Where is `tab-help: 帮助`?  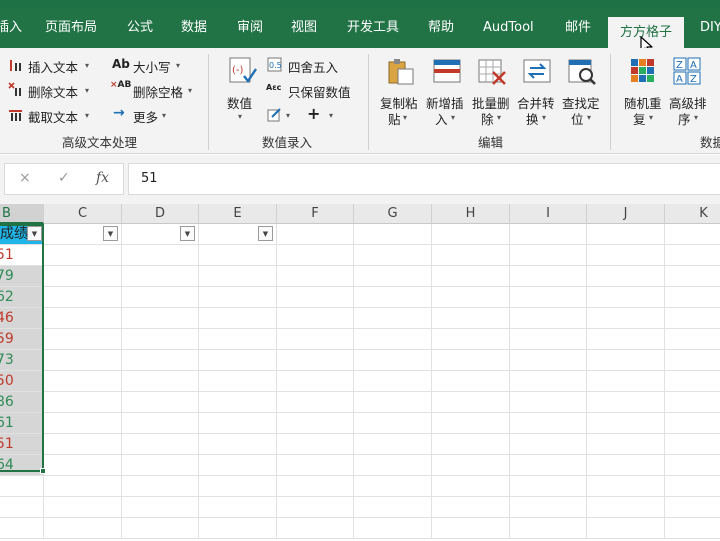 tab-help: 帮助 is located at coordinates (441, 28).